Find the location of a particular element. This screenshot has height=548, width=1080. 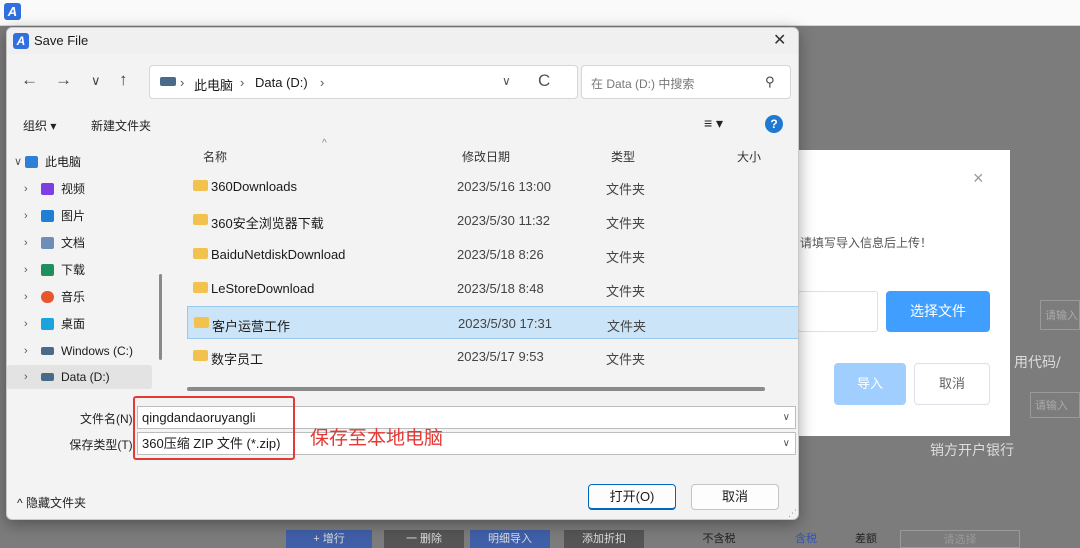

app-logo-icon: A is located at coordinates (12, 11).